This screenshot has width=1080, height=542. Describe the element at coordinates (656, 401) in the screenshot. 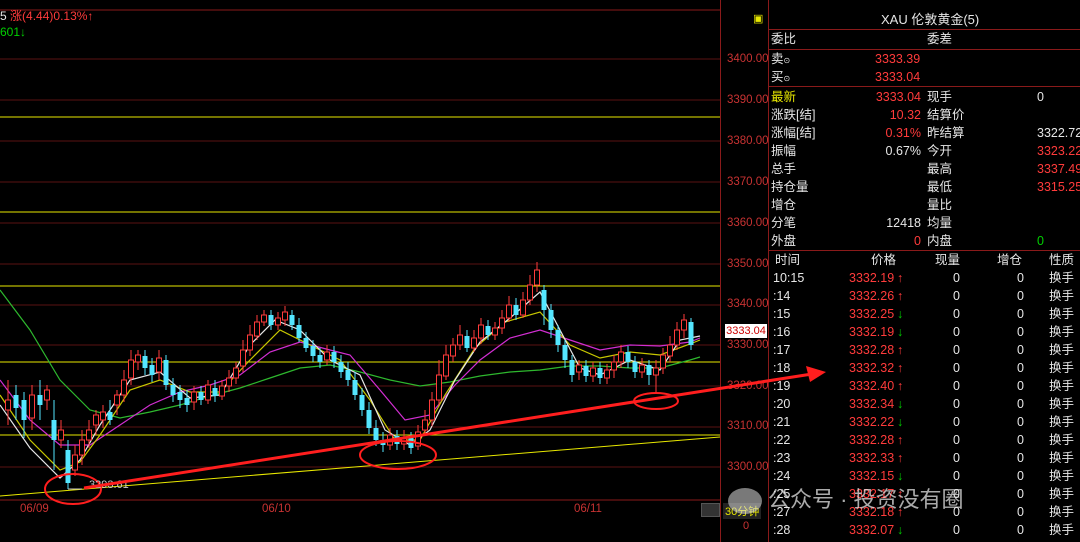

I see `low-circle-annotation` at that location.